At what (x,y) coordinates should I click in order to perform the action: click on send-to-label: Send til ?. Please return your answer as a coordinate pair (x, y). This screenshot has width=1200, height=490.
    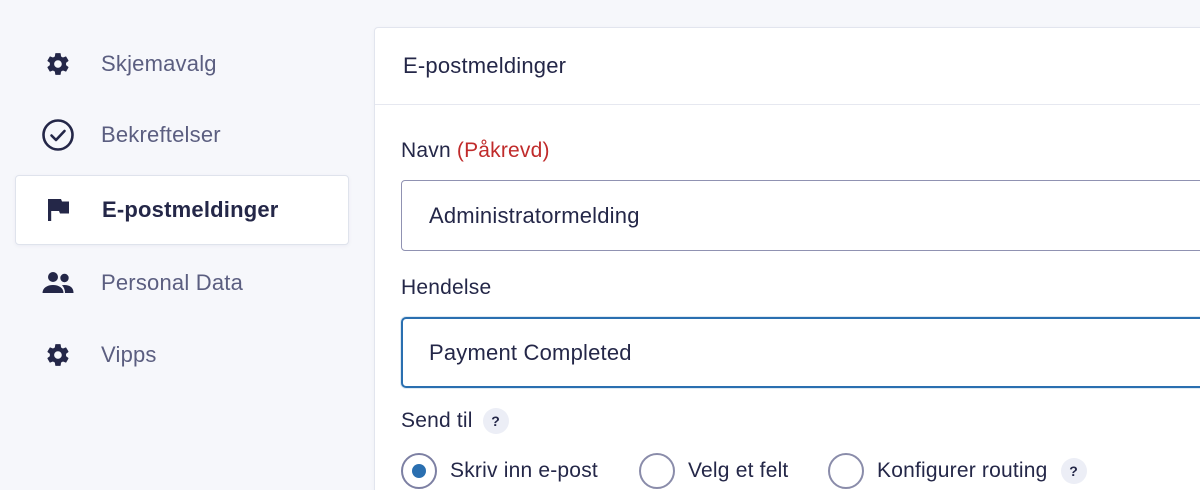
    Looking at the image, I should click on (455, 421).